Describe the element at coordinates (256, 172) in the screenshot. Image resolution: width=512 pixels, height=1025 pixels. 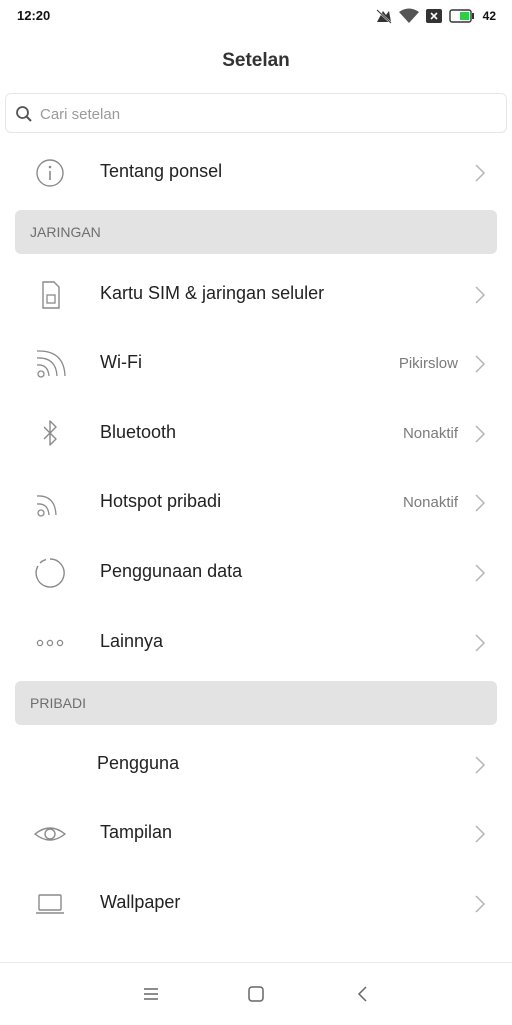
I see `settings-item-about: Tentang ponsel` at that location.